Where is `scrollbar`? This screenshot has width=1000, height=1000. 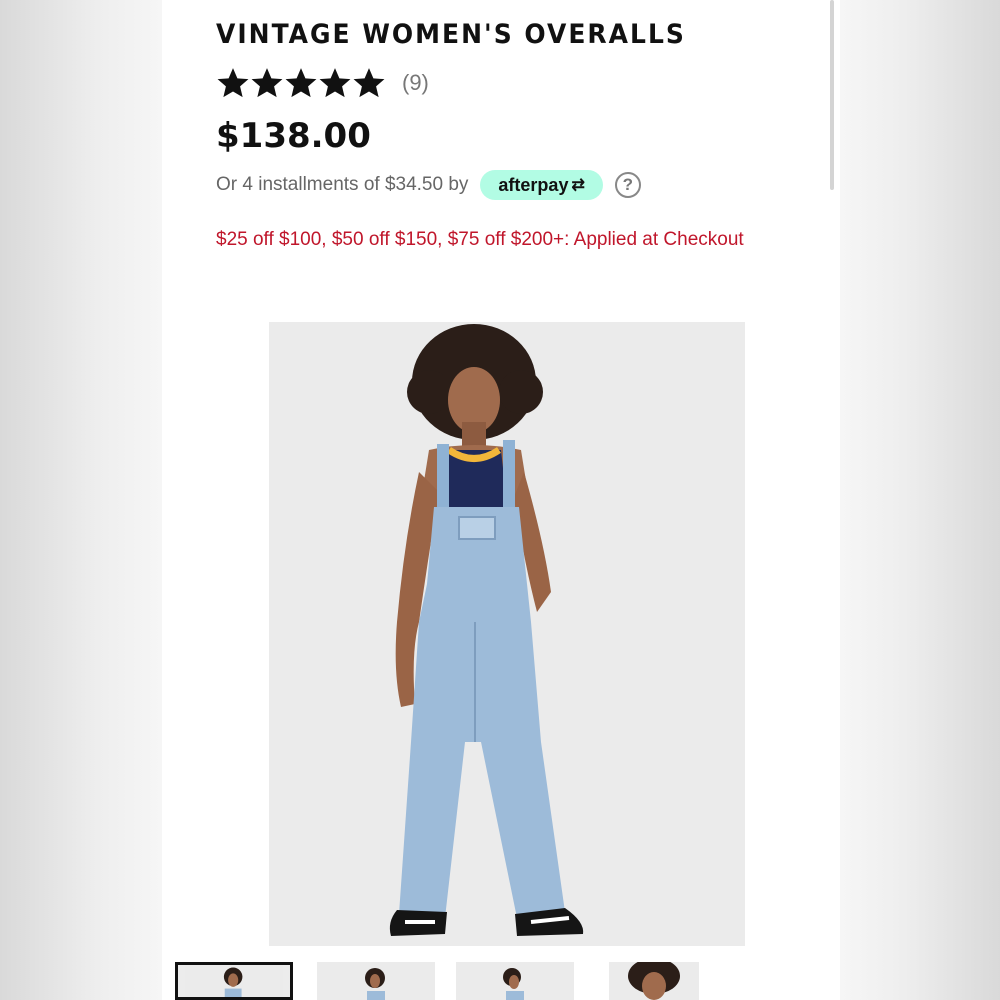 scrollbar is located at coordinates (832, 95).